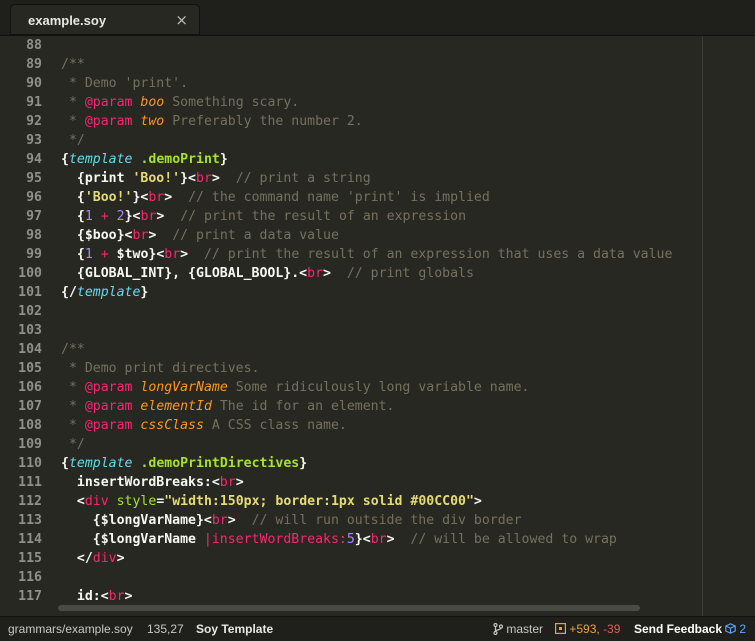 The width and height of the screenshot is (755, 641). What do you see at coordinates (408, 121) in the screenshot?
I see `code-line: * @param two Preferably the number 2.` at bounding box center [408, 121].